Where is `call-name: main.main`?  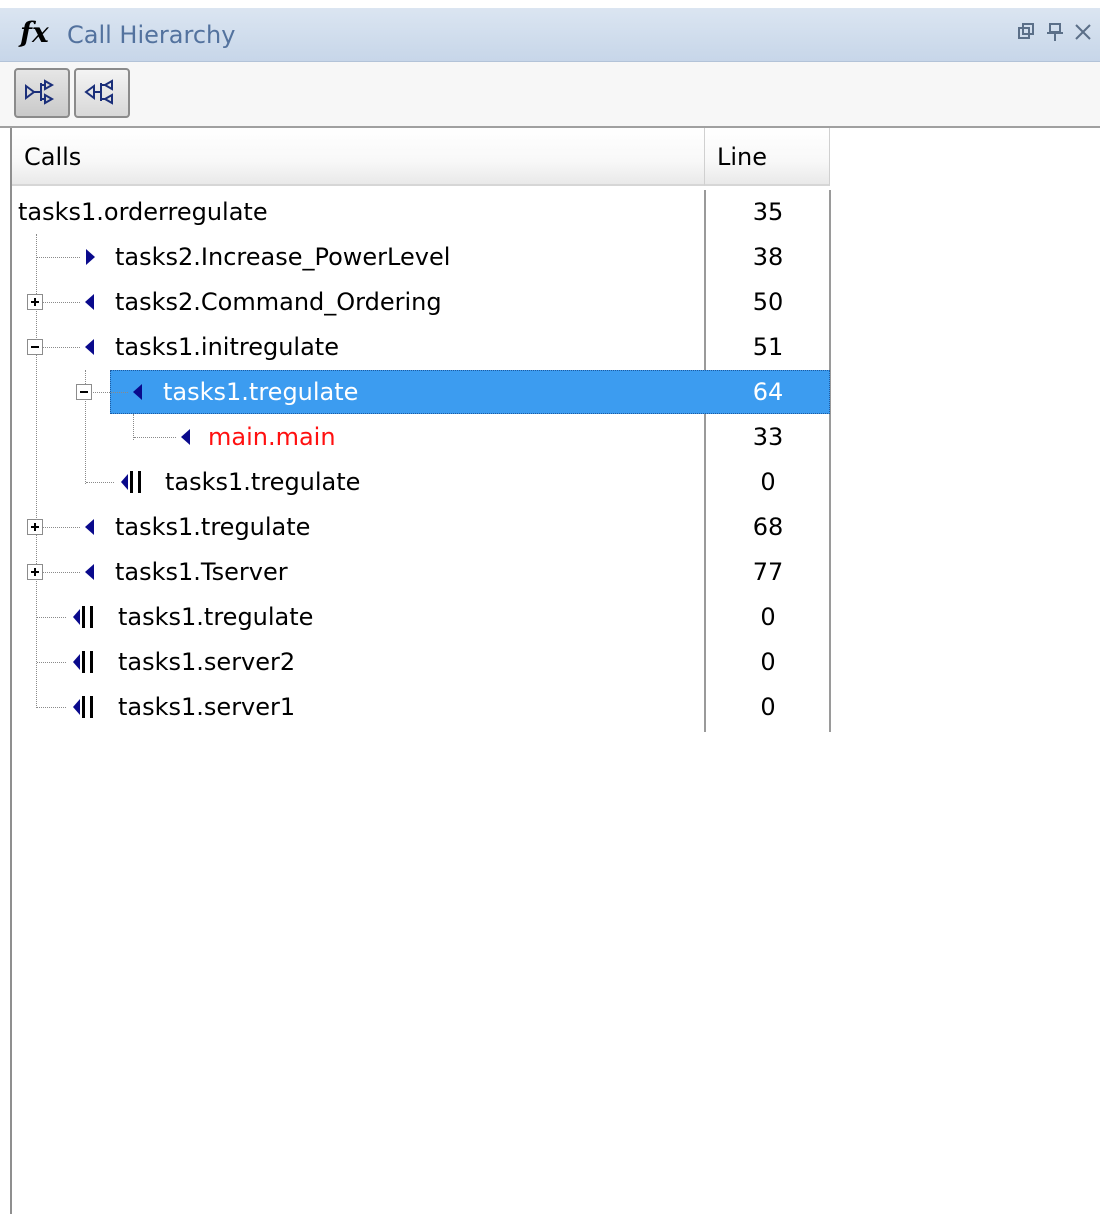
call-name: main.main is located at coordinates (272, 437).